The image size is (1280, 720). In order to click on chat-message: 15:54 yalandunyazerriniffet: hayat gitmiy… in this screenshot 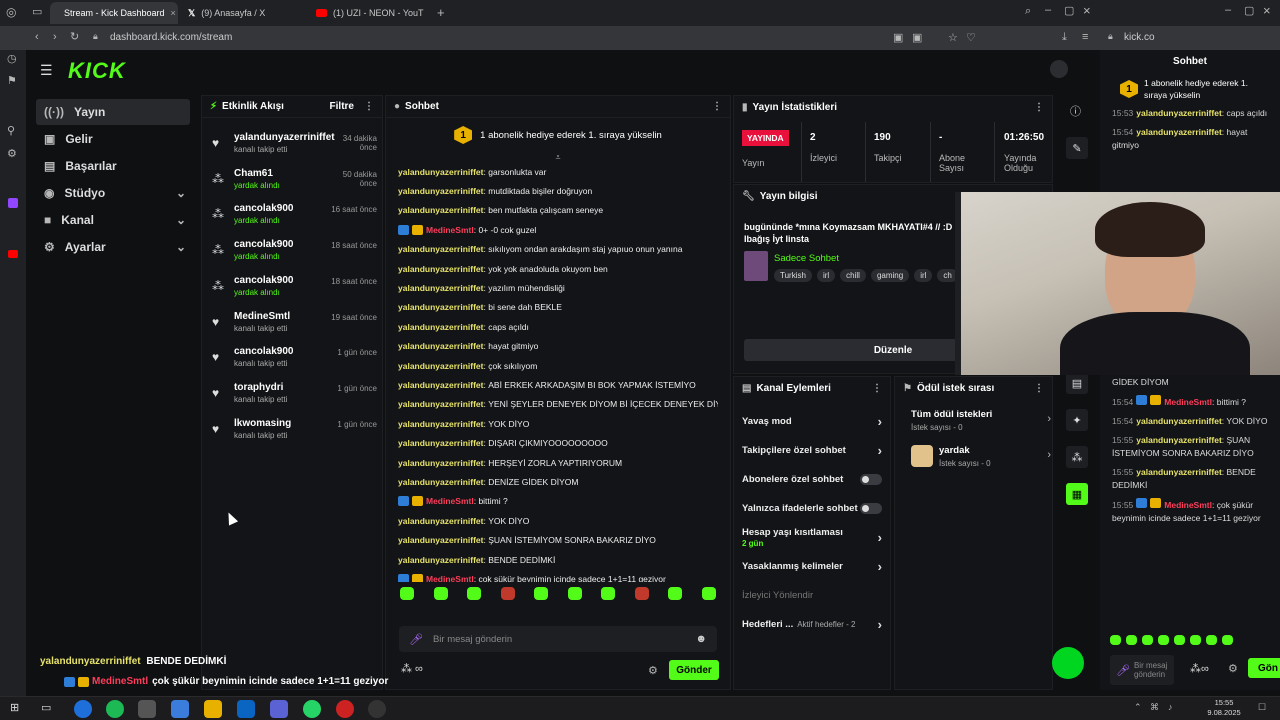, I will do `click(1190, 139)`.